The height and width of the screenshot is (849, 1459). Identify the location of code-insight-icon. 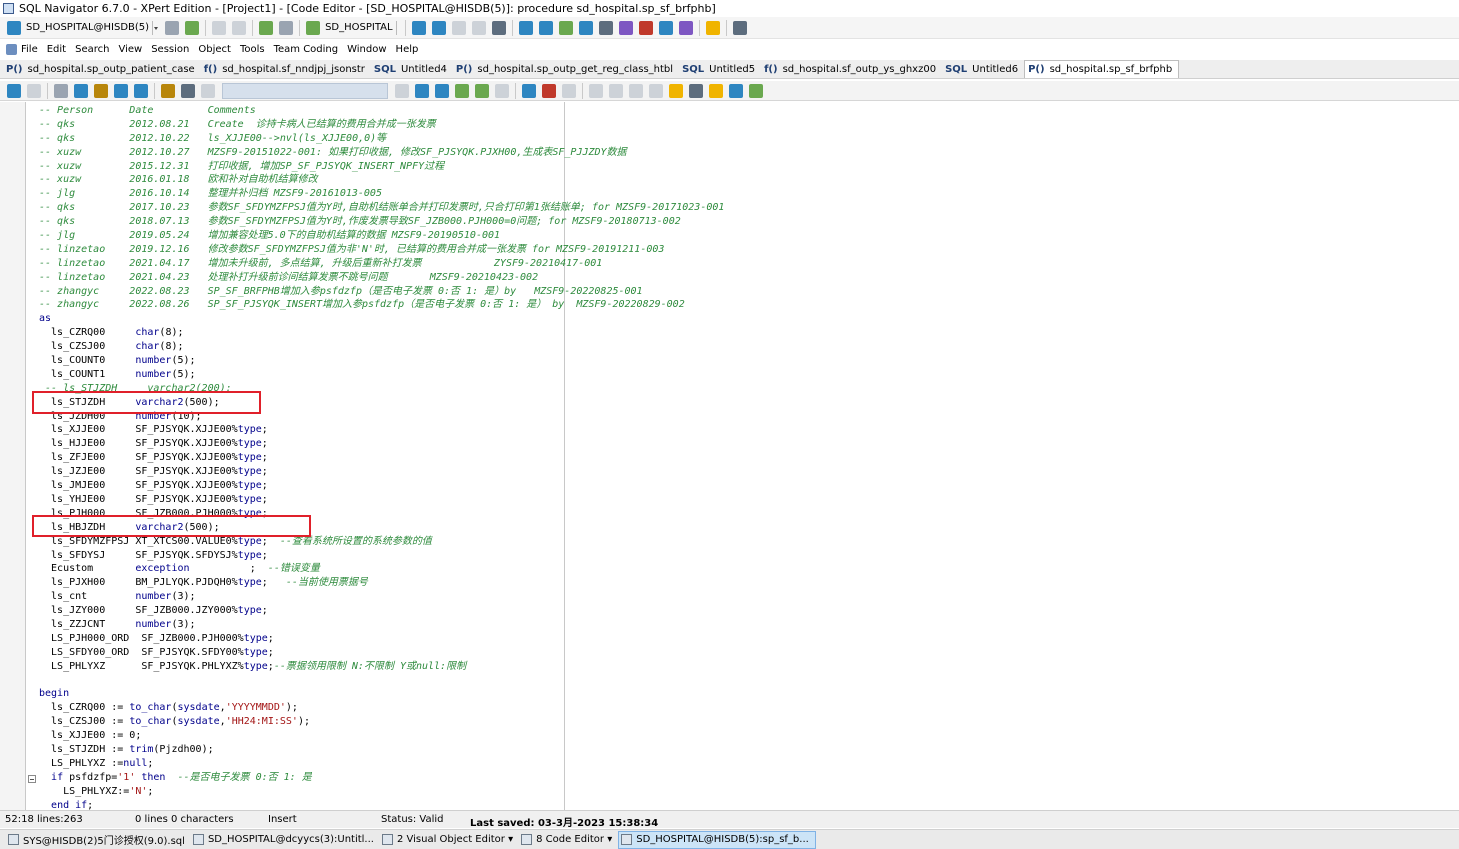
(168, 90).